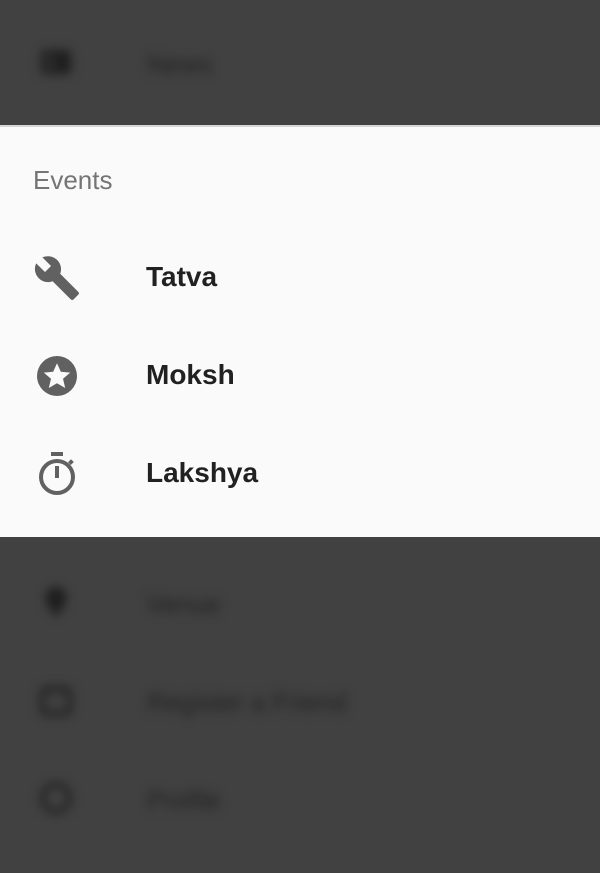 This screenshot has width=600, height=873. What do you see at coordinates (247, 702) in the screenshot?
I see `bg-menu-item-label: Register a Friend` at bounding box center [247, 702].